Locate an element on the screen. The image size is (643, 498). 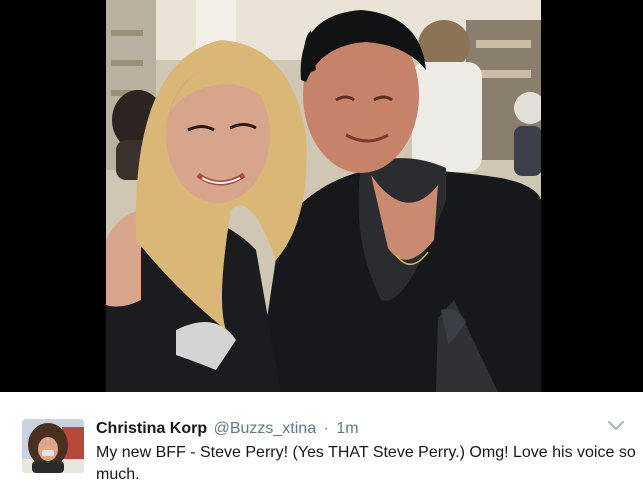
avatar is located at coordinates (53, 446).